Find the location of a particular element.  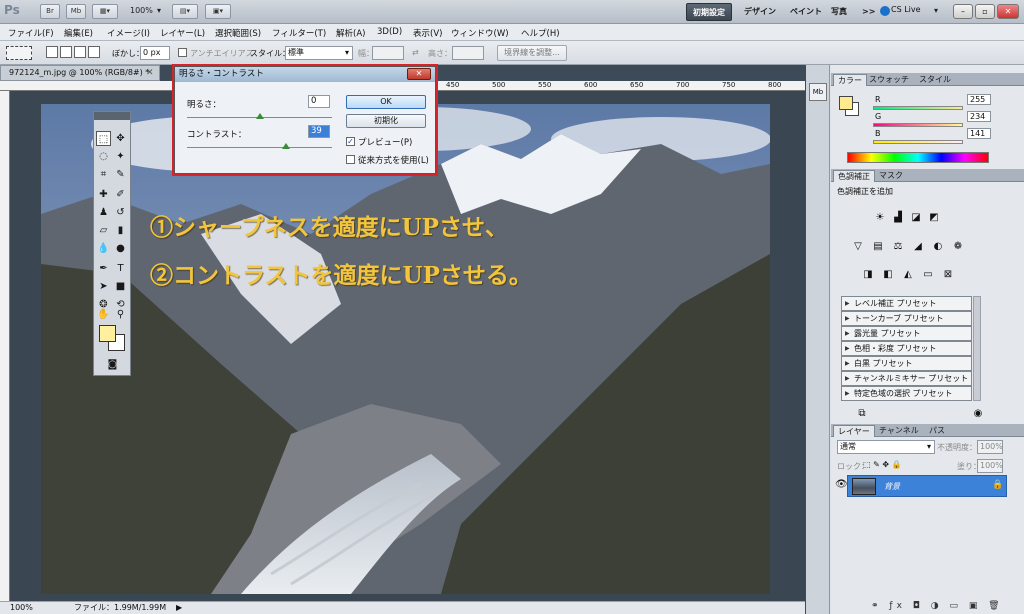

hue-saturation-adjust-icon: ▤ is located at coordinates (878, 247).